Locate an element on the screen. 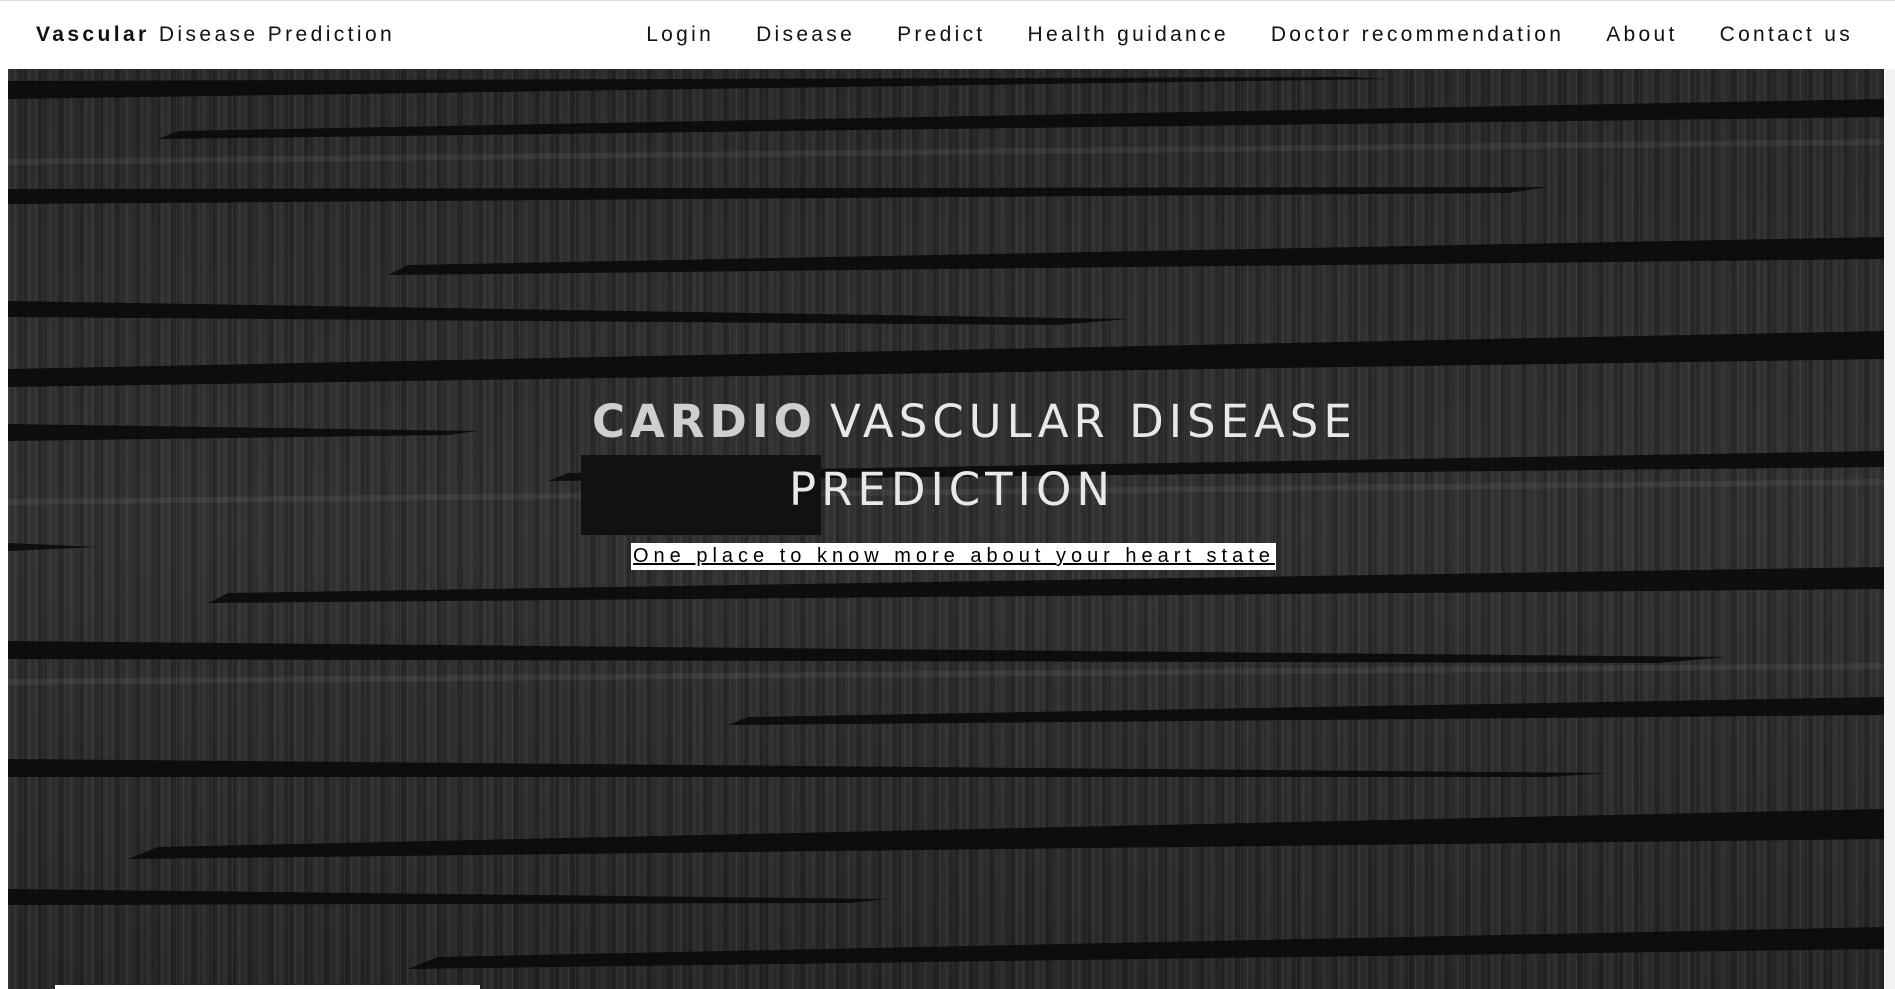  title-line-1: VASCULAR DISEASE is located at coordinates (1093, 421).